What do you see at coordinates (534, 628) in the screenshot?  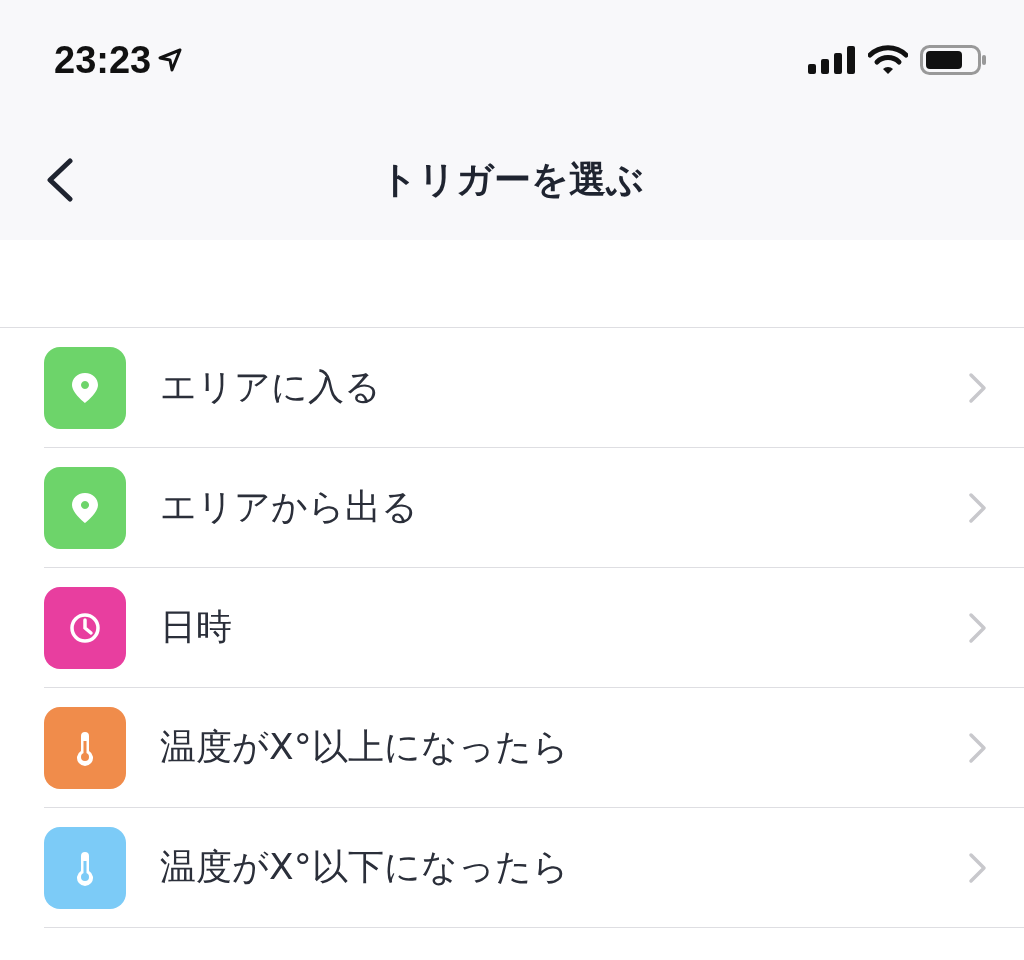 I see `trigger-list-item: 日時` at bounding box center [534, 628].